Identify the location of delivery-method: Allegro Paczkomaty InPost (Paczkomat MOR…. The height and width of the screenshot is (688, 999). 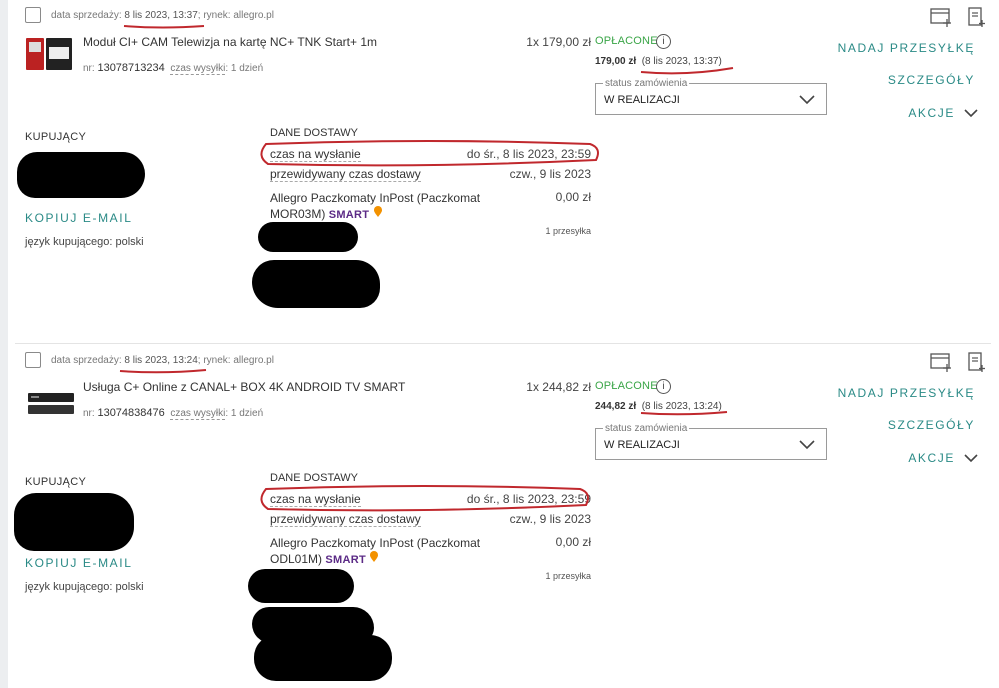
(377, 206).